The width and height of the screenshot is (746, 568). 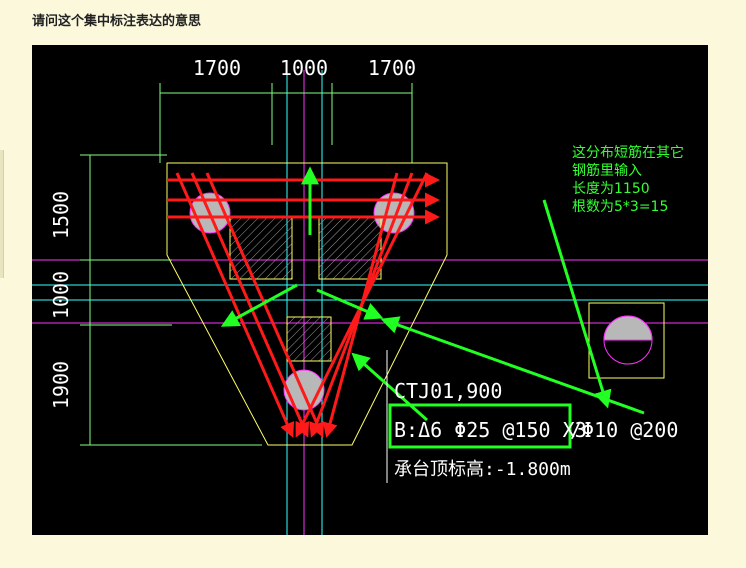 I want to click on adjacent-pile, so click(x=626, y=340).